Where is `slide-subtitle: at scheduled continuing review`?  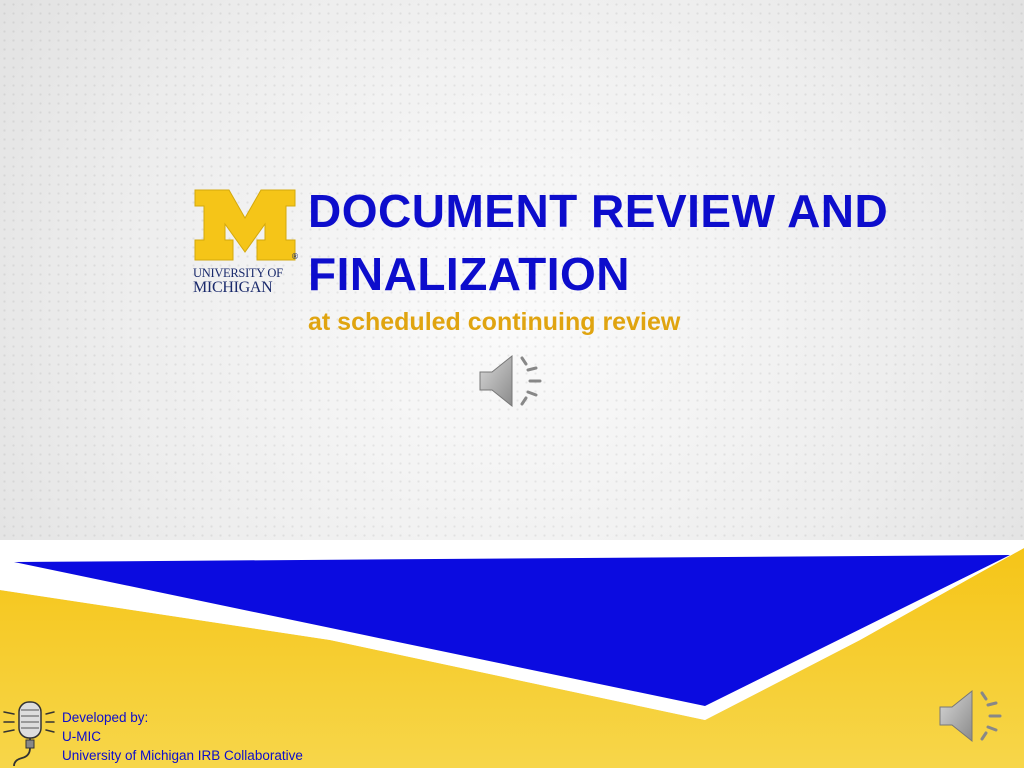
slide-subtitle: at scheduled continuing review is located at coordinates (494, 322).